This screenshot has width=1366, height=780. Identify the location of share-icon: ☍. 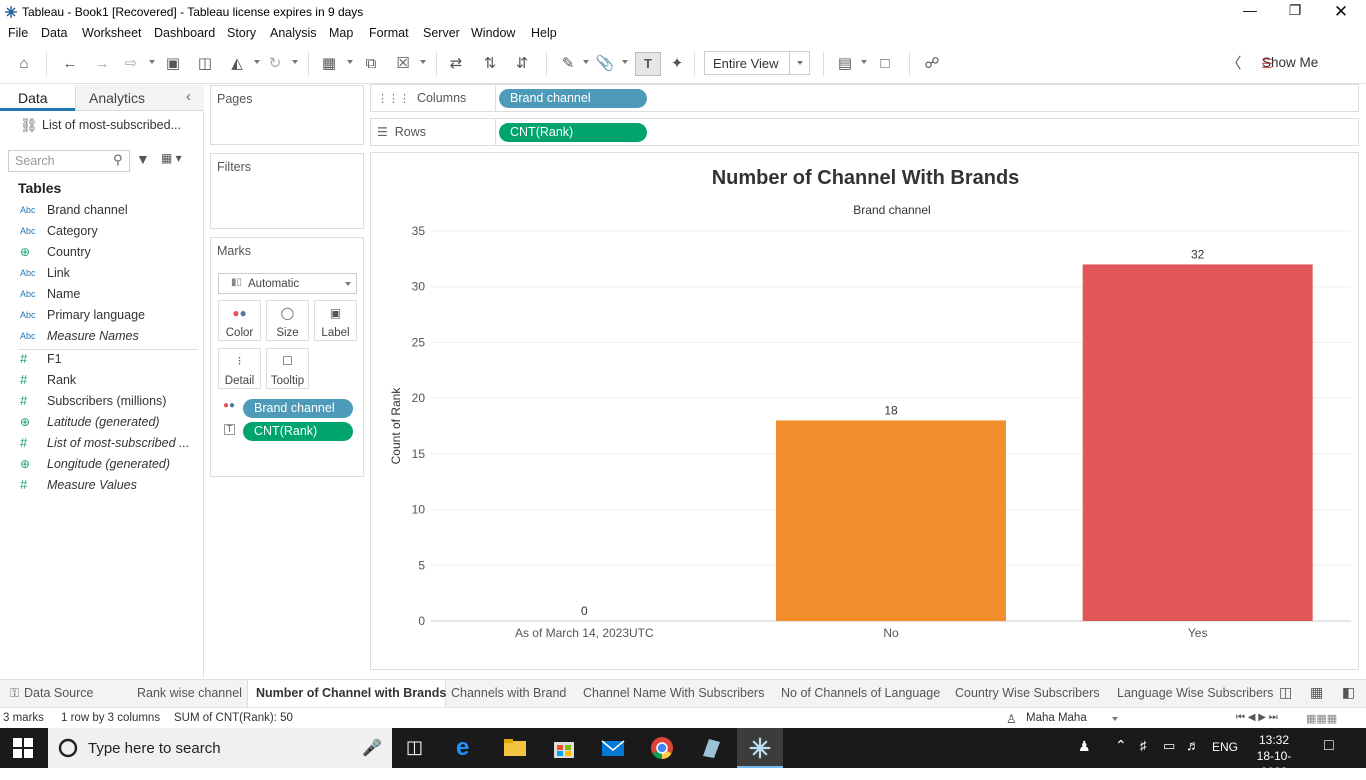
(932, 64).